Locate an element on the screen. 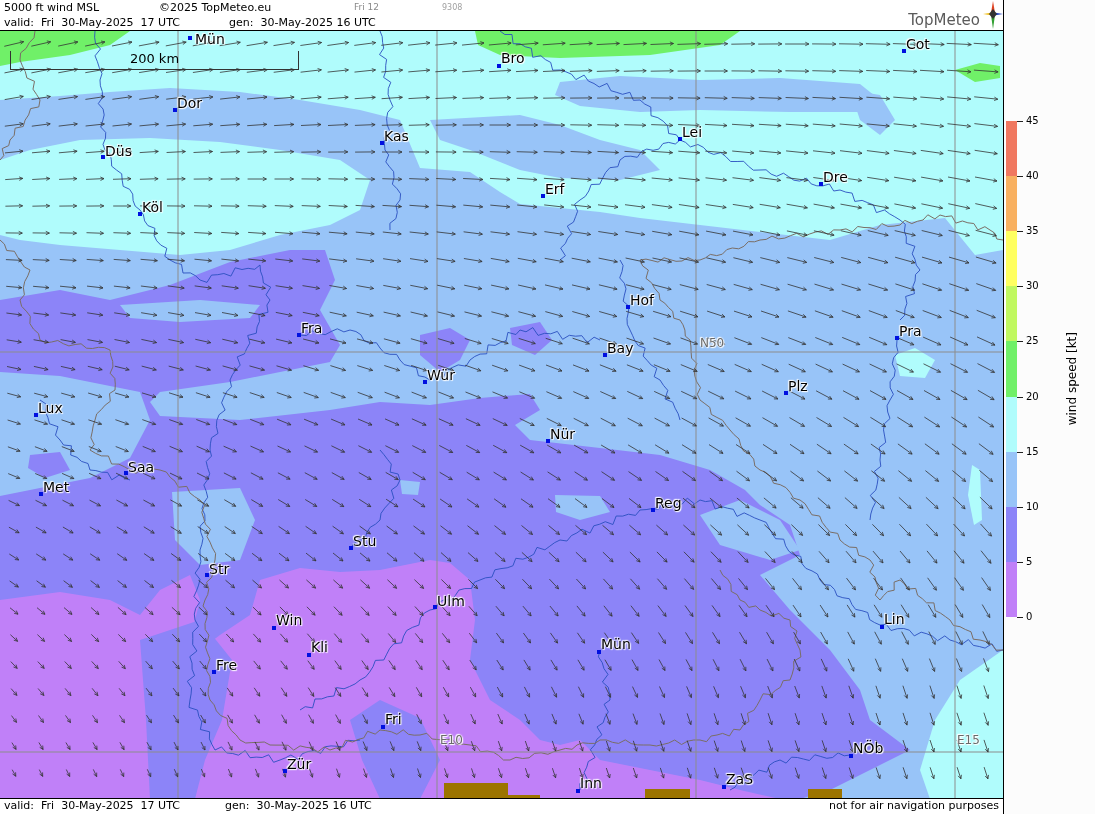 The width and height of the screenshot is (1095, 814). city-label: Bro is located at coordinates (513, 58).